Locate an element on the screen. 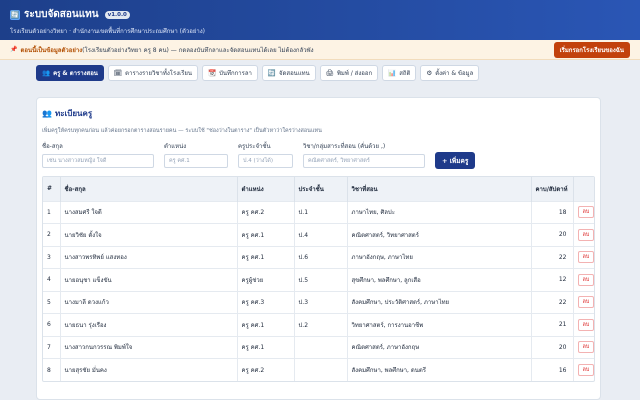 Image resolution: width=640 pixels, height=400 pixels. tab-label: ตารางรายวิชาทั้งโรงเรียน is located at coordinates (159, 73).